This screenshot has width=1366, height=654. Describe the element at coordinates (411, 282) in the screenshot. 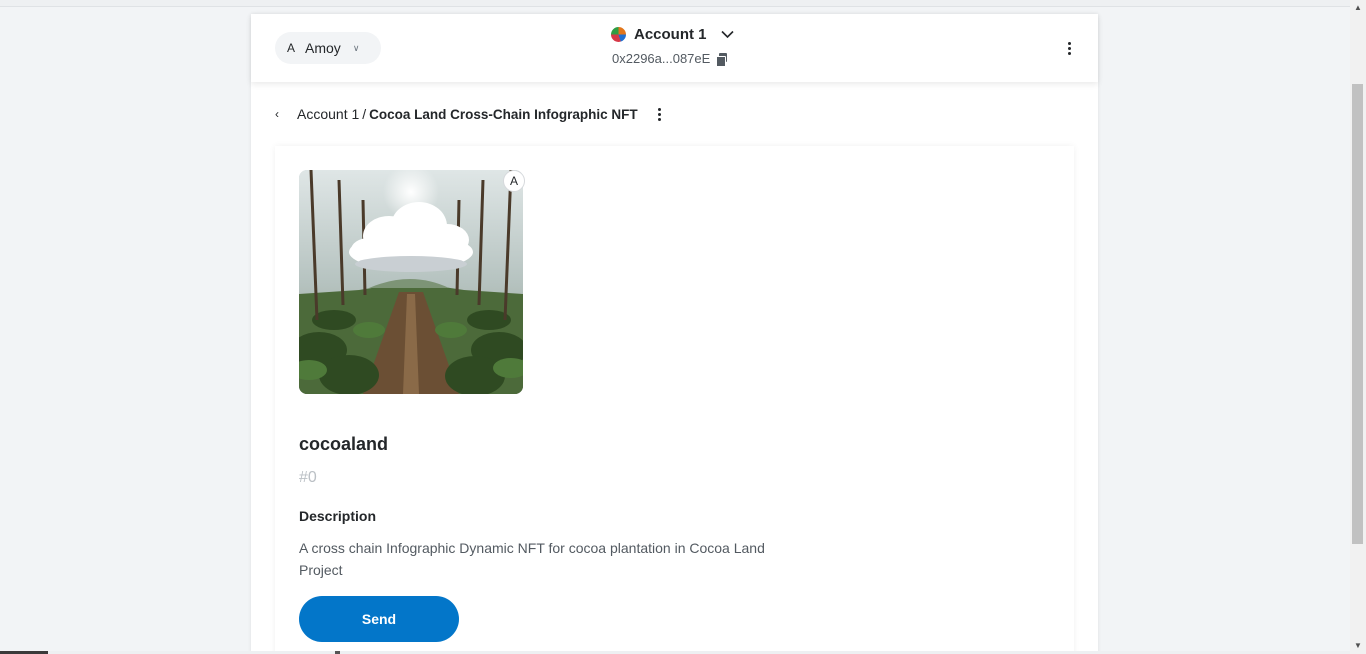

I see `nft-image` at that location.